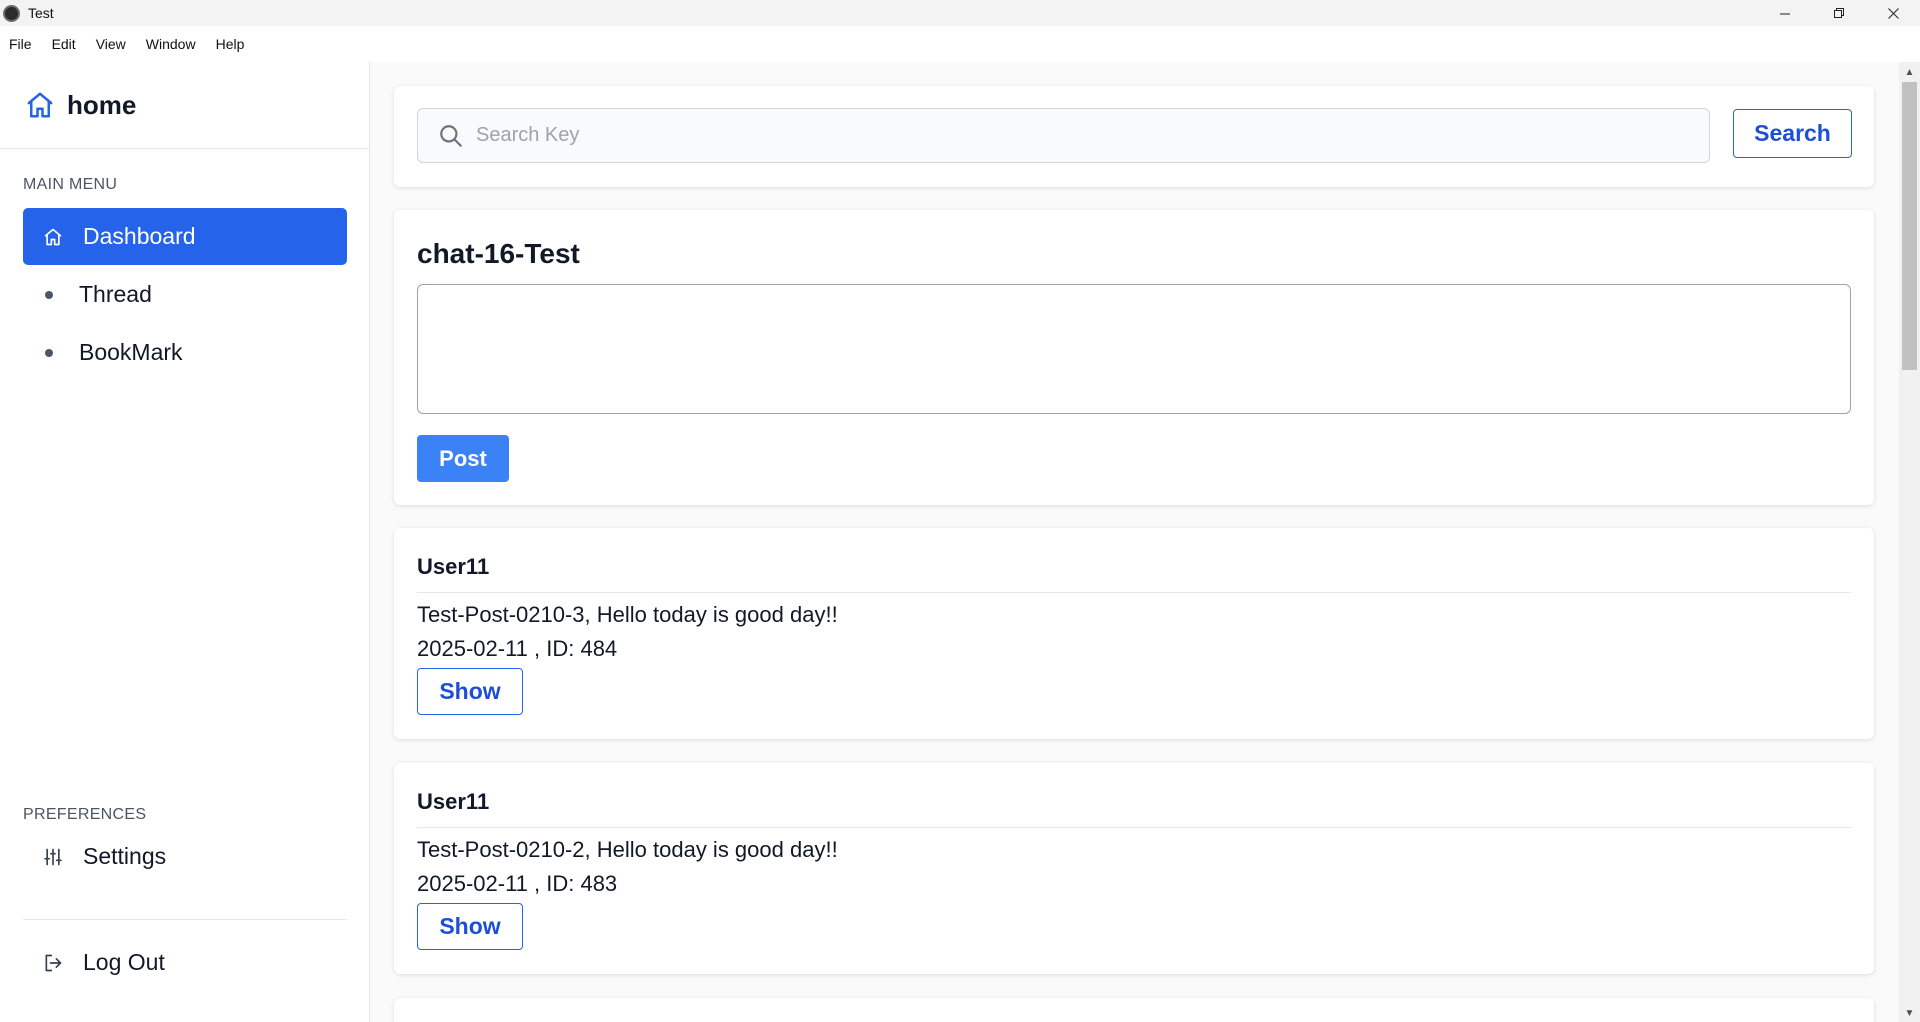 This screenshot has width=1920, height=1022. What do you see at coordinates (11, 13) in the screenshot?
I see `app-icon` at bounding box center [11, 13].